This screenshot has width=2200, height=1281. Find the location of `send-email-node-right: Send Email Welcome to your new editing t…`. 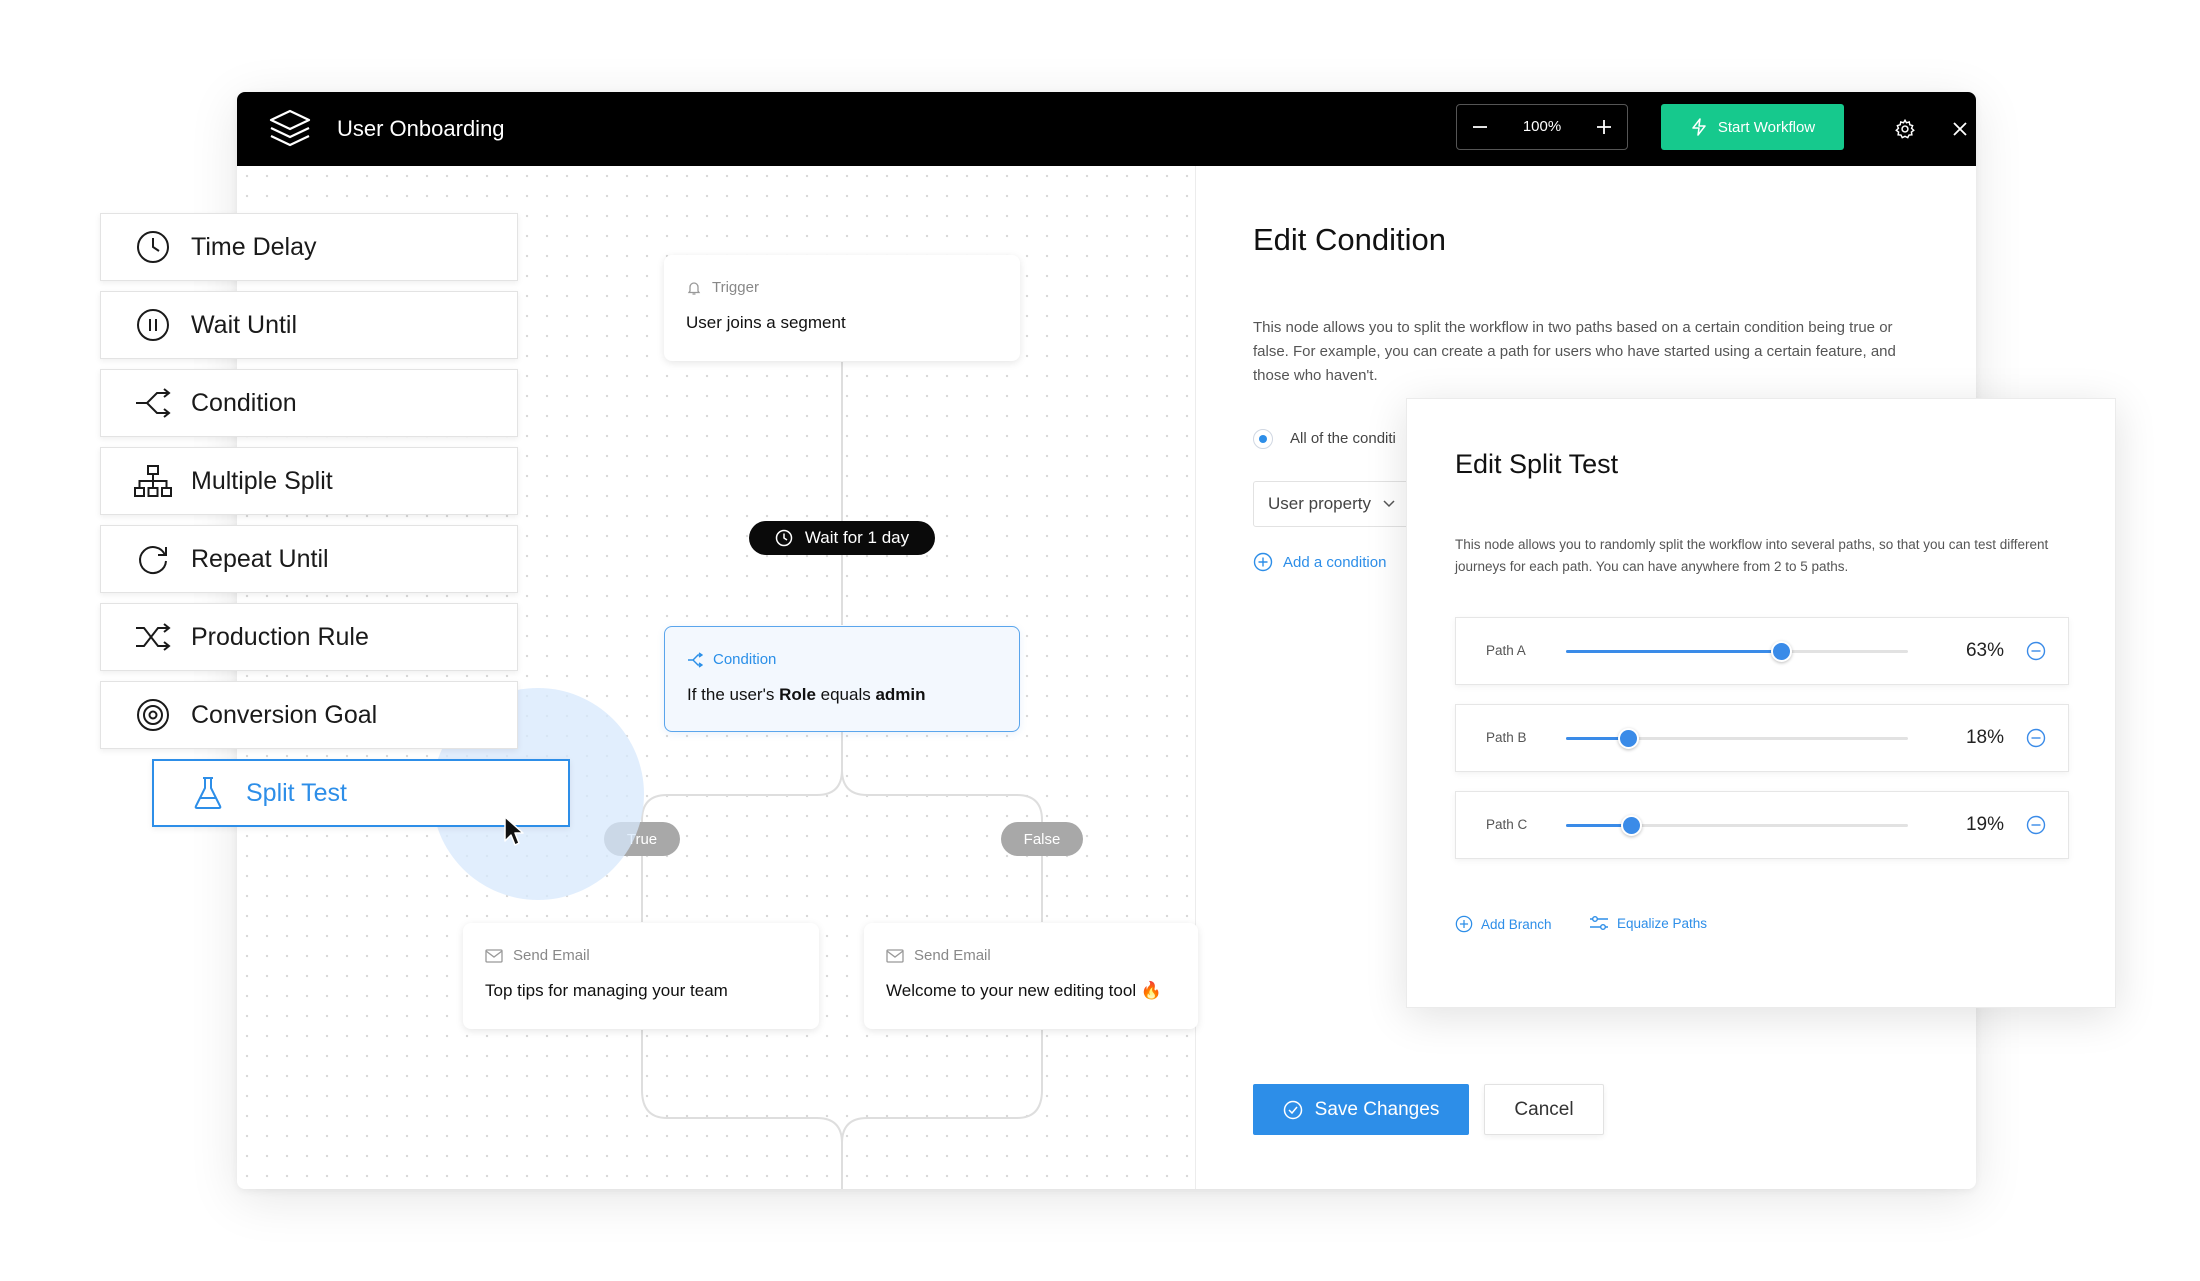

send-email-node-right: Send Email Welcome to your new editing t… is located at coordinates (1031, 976).